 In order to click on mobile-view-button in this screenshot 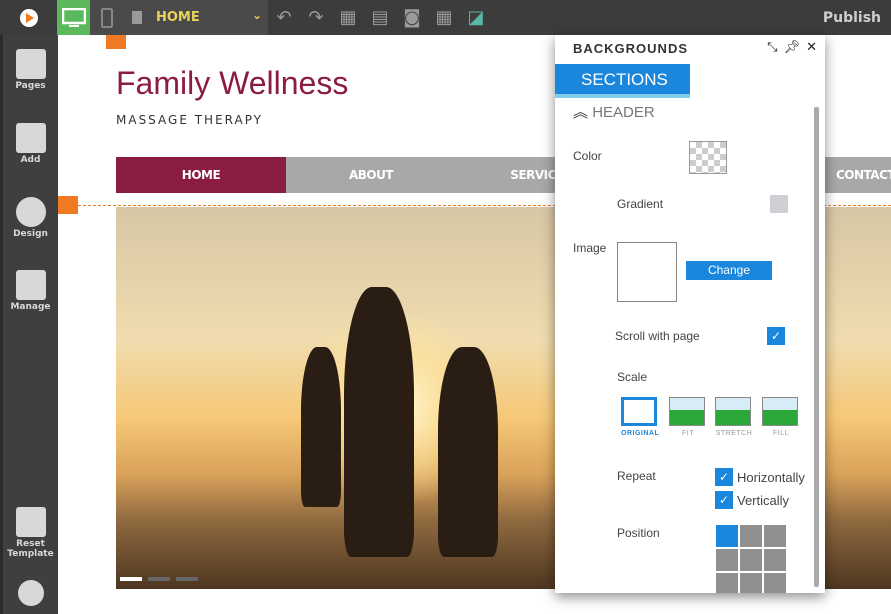, I will do `click(107, 17)`.